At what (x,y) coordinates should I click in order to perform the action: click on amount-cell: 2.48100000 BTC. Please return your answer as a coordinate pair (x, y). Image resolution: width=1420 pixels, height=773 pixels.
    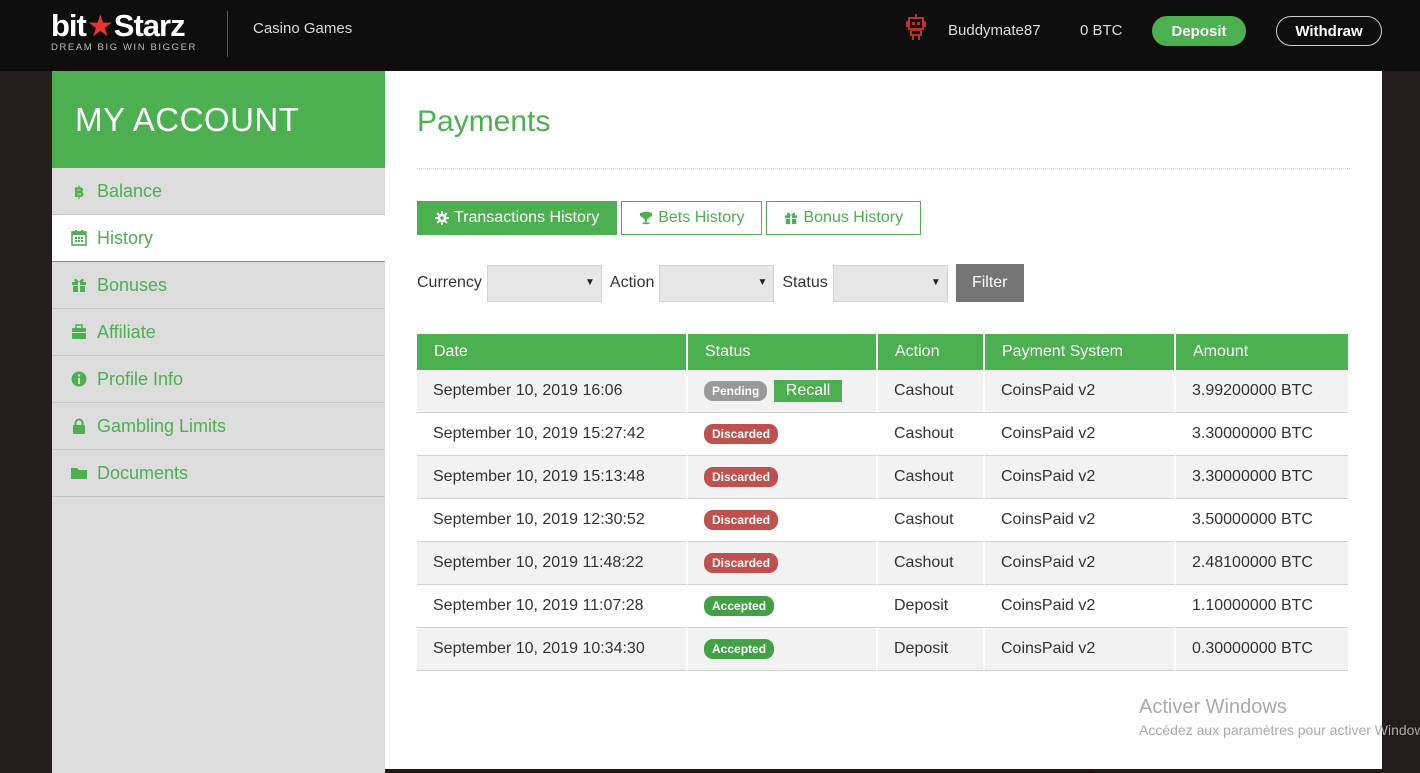
    Looking at the image, I should click on (1262, 563).